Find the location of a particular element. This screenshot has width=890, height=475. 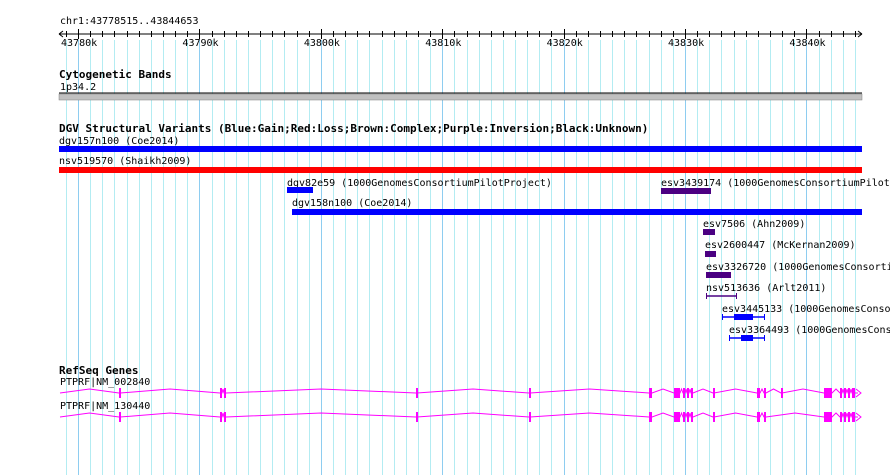

refseq-gene: PTPRF|NM_130440 is located at coordinates (460, 411).